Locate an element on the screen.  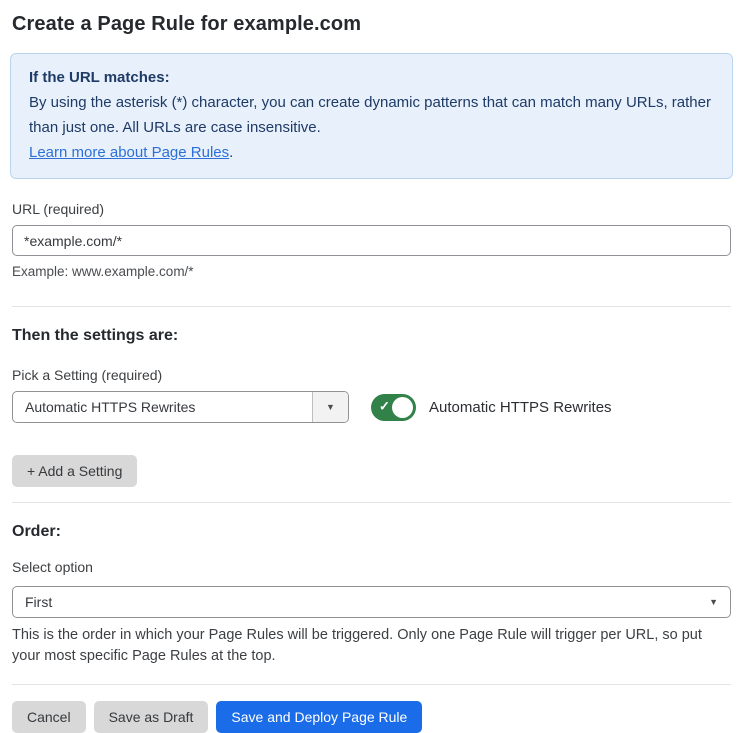
select-option-label: Select option is located at coordinates (52, 567).